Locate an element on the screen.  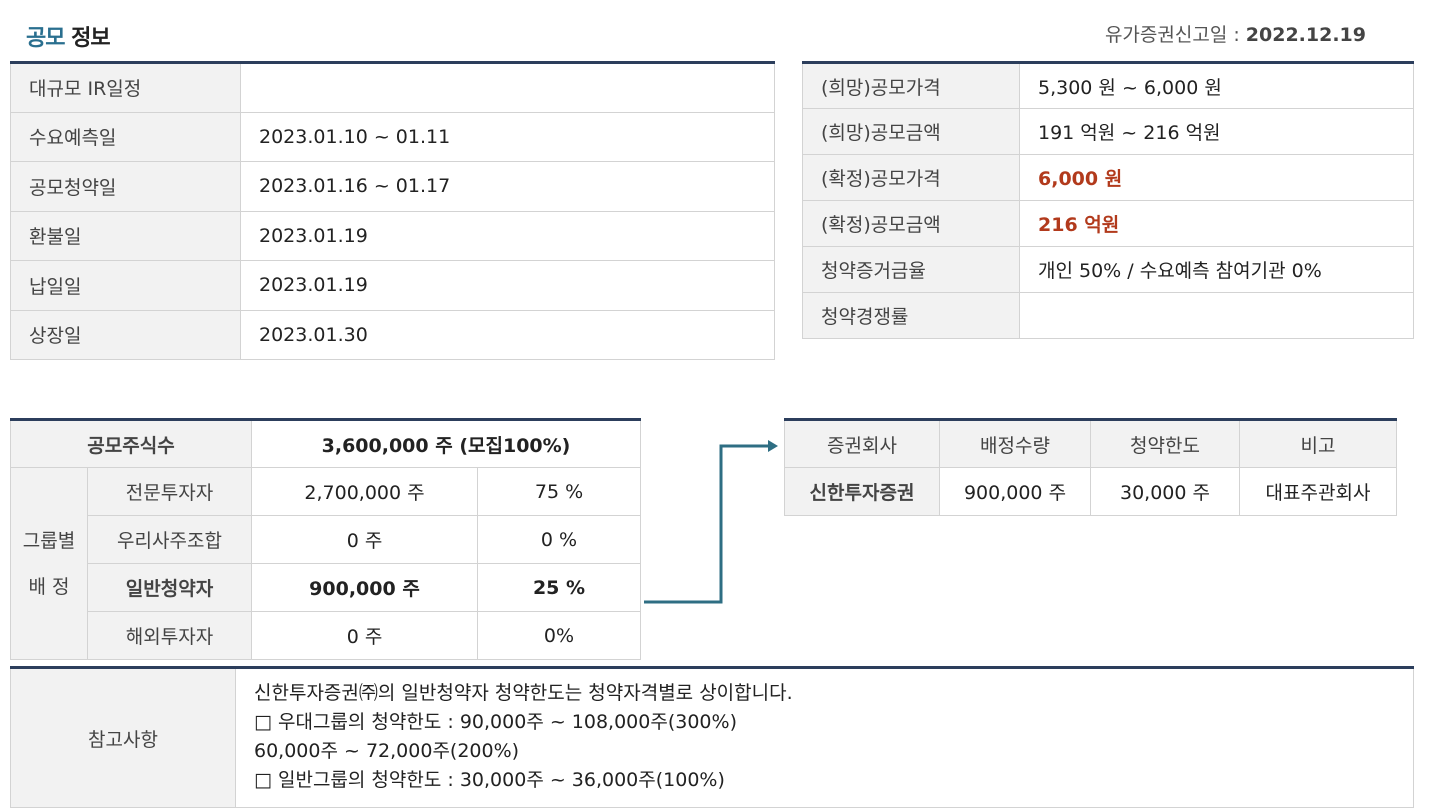
schedule-row-payment: 납일일 2023.01.19 is located at coordinates (392, 285).